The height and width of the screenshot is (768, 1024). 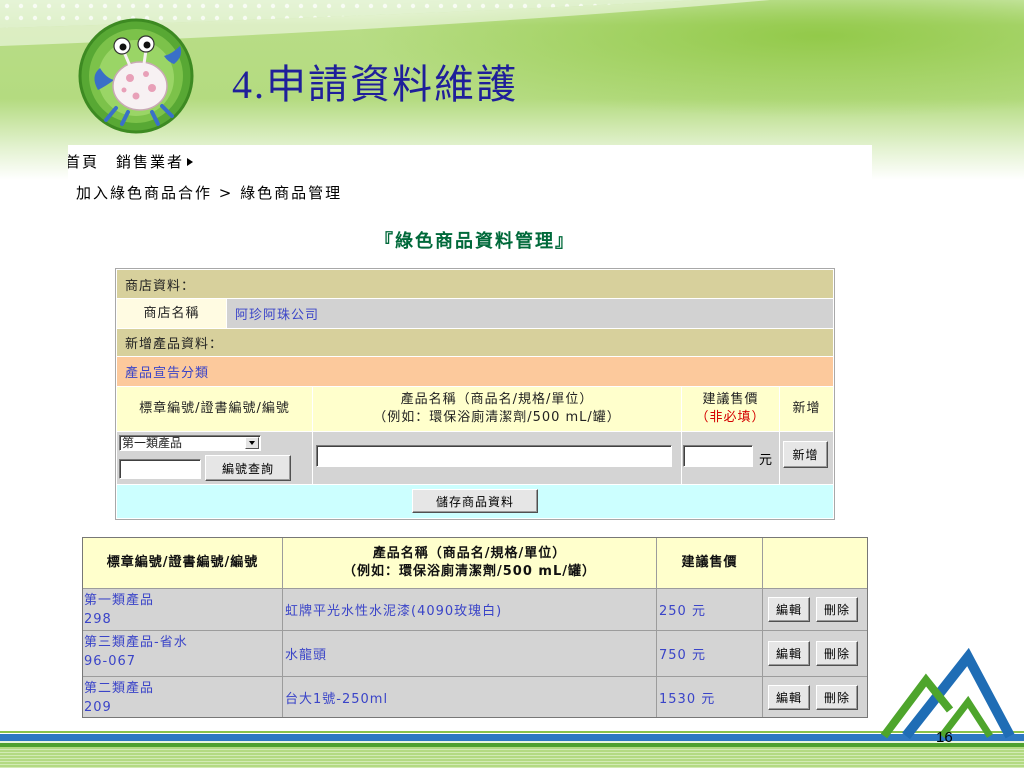 What do you see at coordinates (512, 749) in the screenshot?
I see `footer-stripes` at bounding box center [512, 749].